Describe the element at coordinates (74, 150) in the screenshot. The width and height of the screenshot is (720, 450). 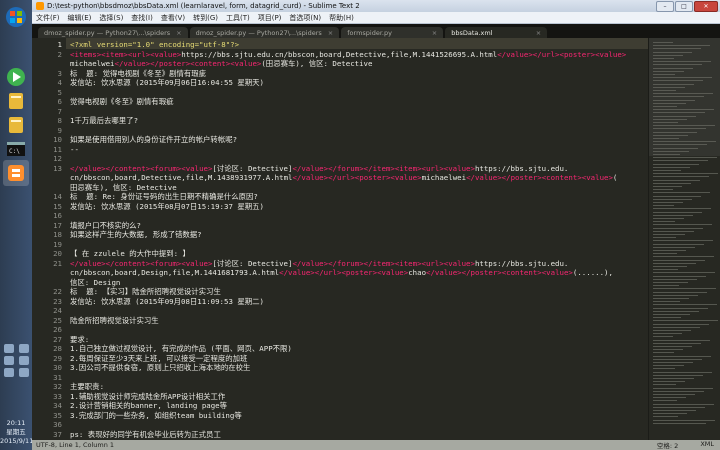
I see `code-line: --` at that location.